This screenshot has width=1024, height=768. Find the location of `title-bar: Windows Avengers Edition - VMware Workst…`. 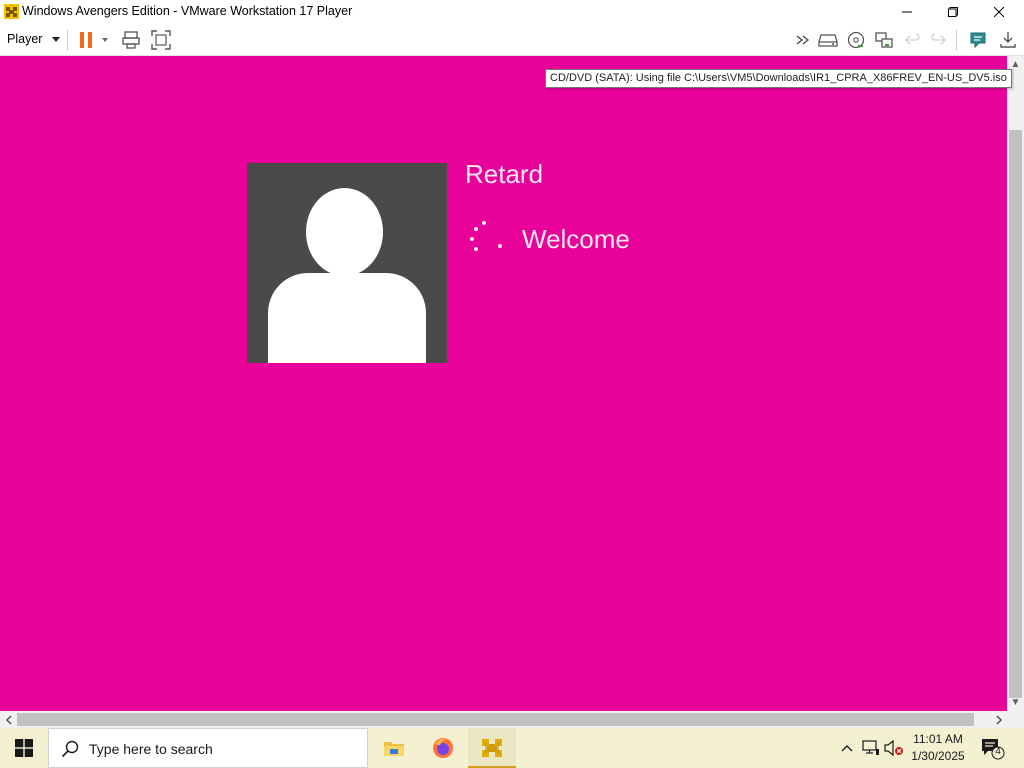

title-bar: Windows Avengers Edition - VMware Workst… is located at coordinates (512, 12).